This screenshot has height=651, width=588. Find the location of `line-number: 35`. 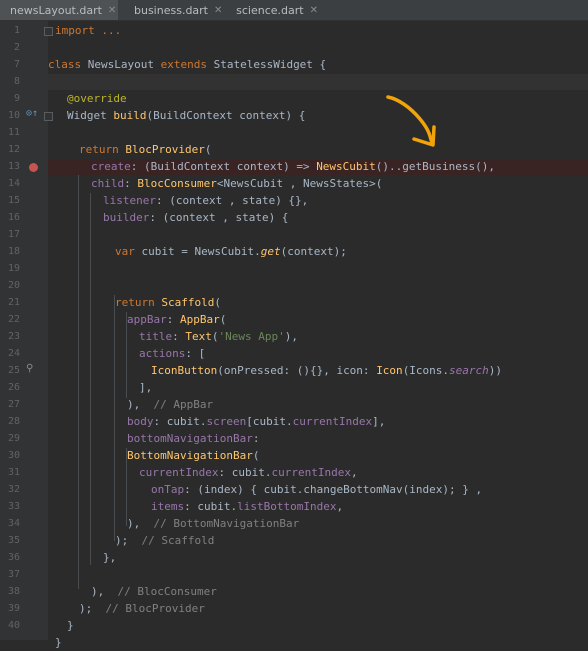

line-number: 35 is located at coordinates (10, 541).